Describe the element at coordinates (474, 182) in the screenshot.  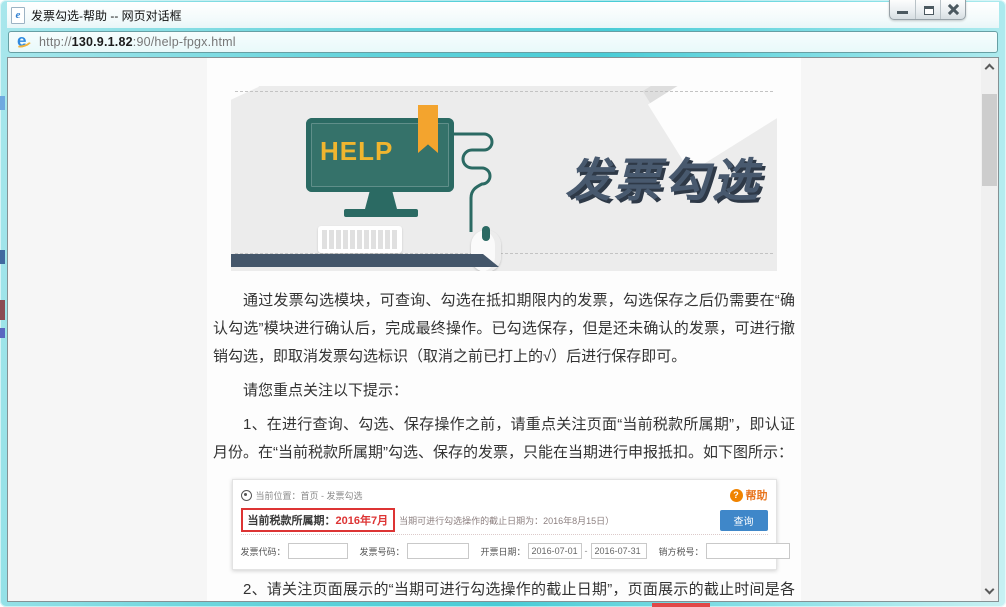
I see `mouse-cable` at that location.